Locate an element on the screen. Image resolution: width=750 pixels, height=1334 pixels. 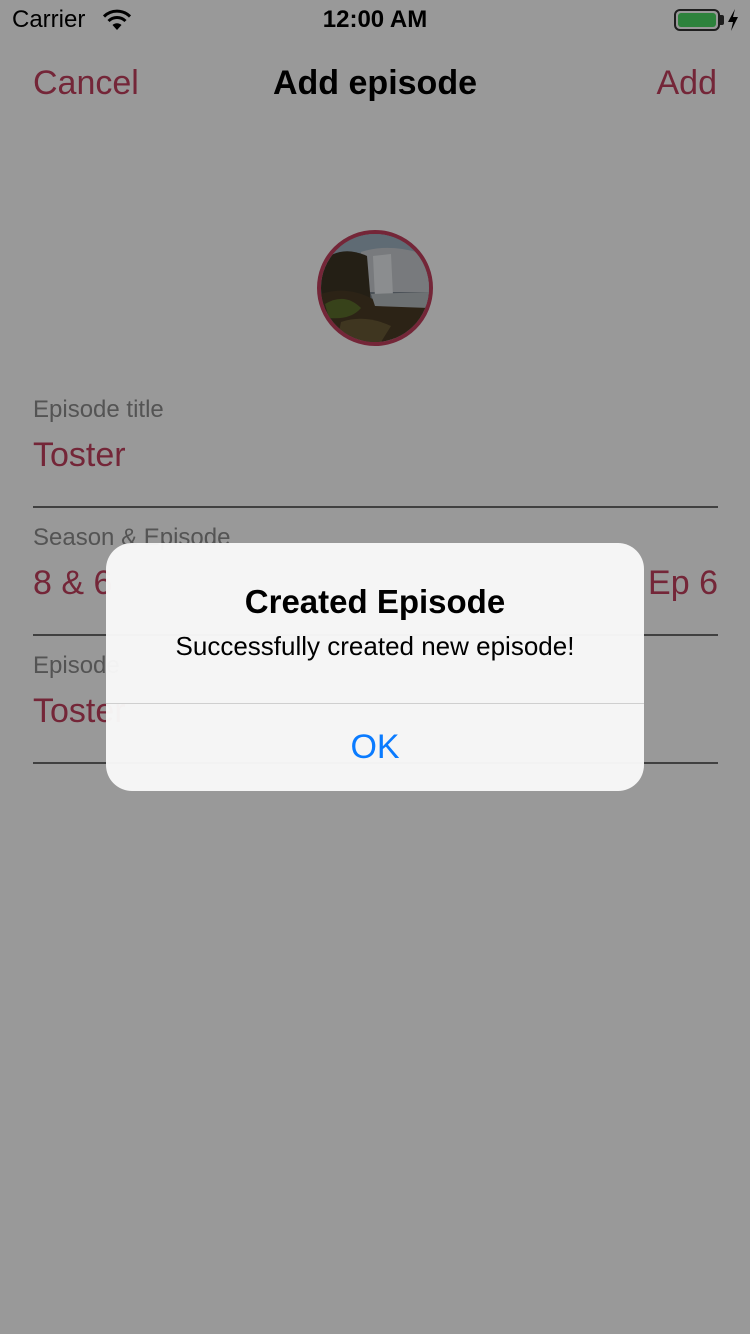
alert-message: Successfully created new episode! is located at coordinates (375, 646).